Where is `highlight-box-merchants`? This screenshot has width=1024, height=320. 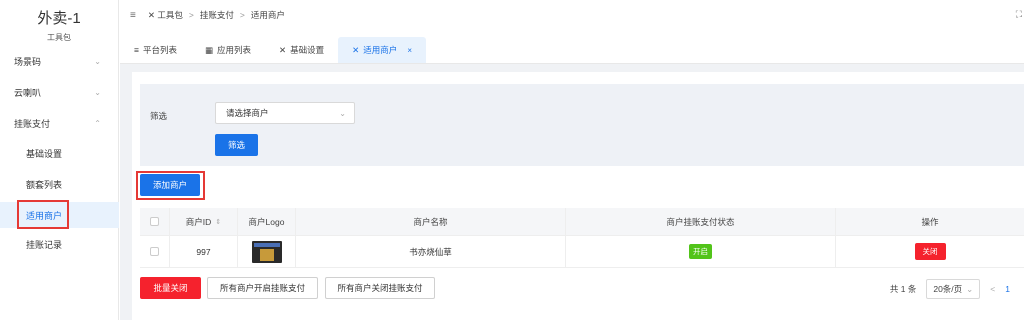 highlight-box-merchants is located at coordinates (43, 214).